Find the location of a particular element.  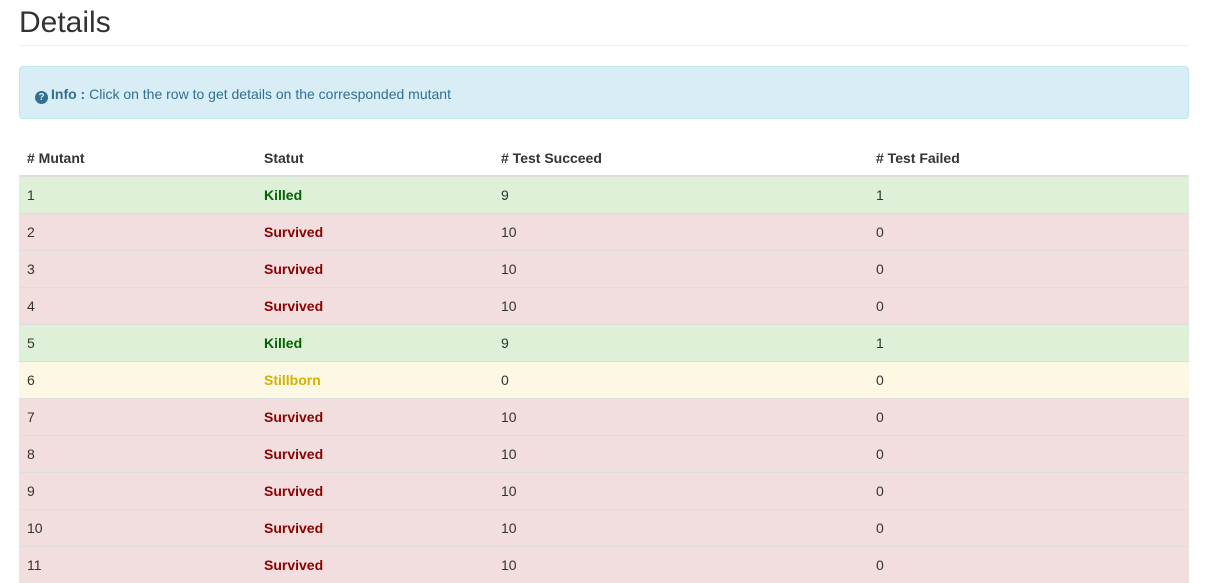

column-header-statut: Statut is located at coordinates (374, 158).